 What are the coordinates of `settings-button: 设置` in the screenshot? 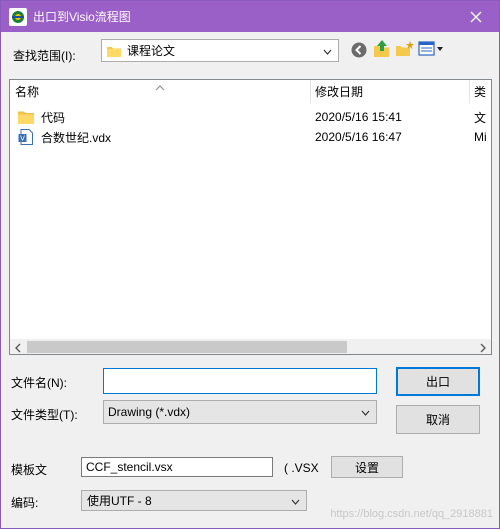 It's located at (367, 467).